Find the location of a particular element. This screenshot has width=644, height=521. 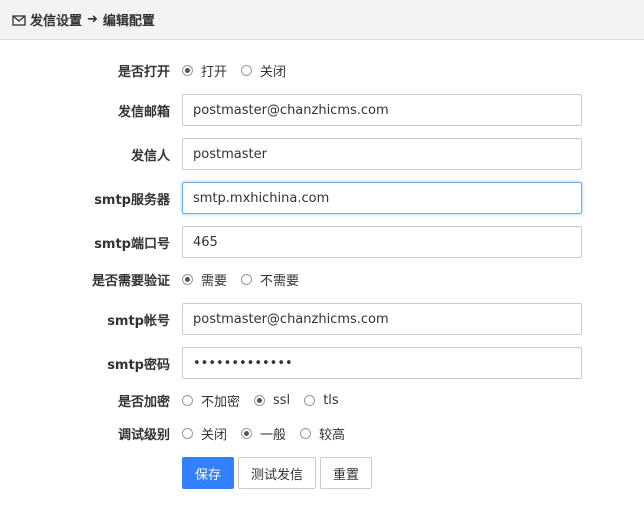

debug-option-off: 关闭 is located at coordinates (204, 433).